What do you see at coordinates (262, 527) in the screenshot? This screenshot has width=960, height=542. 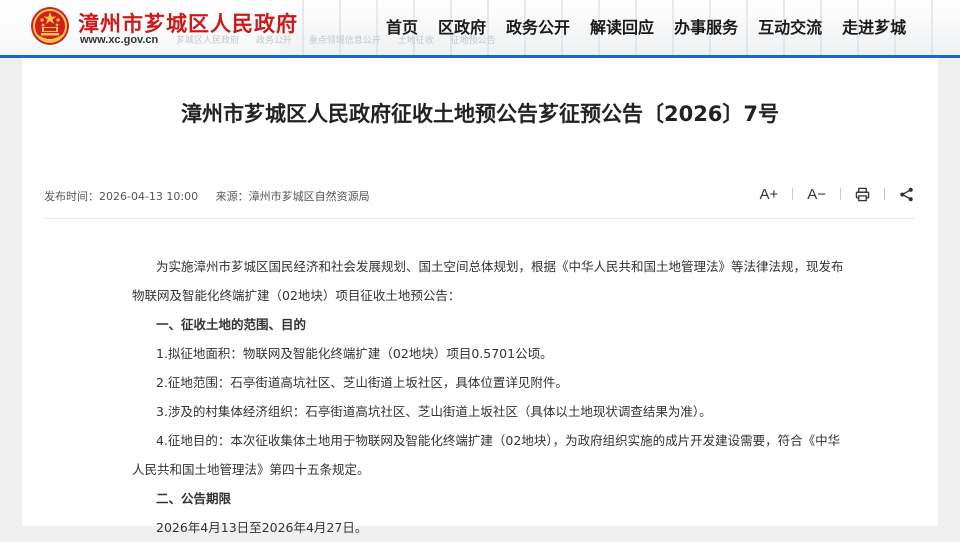 I see `article-paragraph: 2026年4月13日至2026年4月27日。` at bounding box center [262, 527].